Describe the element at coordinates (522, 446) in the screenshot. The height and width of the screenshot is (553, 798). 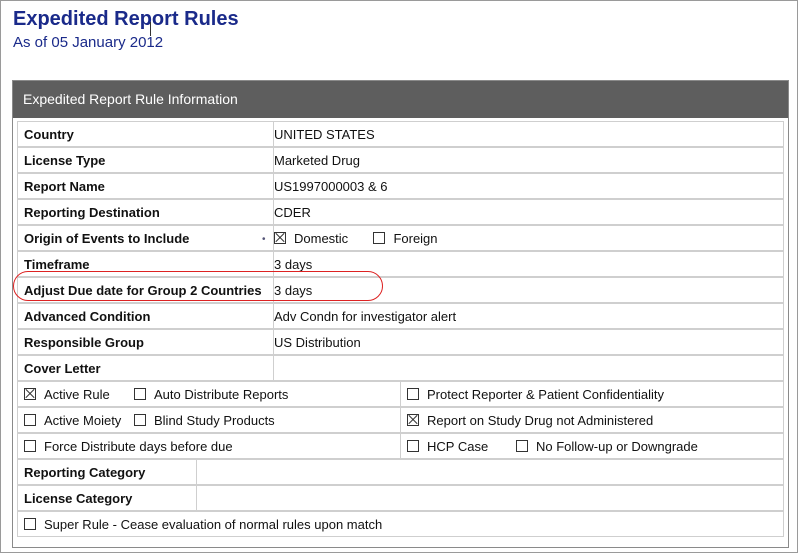
I see `no-followup-checkbox` at that location.